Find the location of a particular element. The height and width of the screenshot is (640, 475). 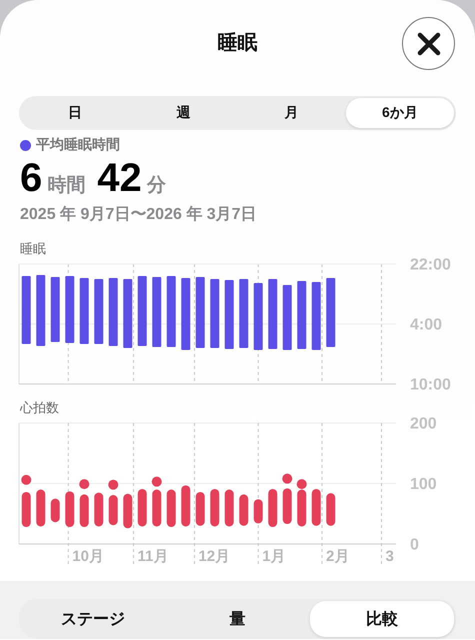

duration-value: 6 is located at coordinates (31, 178).